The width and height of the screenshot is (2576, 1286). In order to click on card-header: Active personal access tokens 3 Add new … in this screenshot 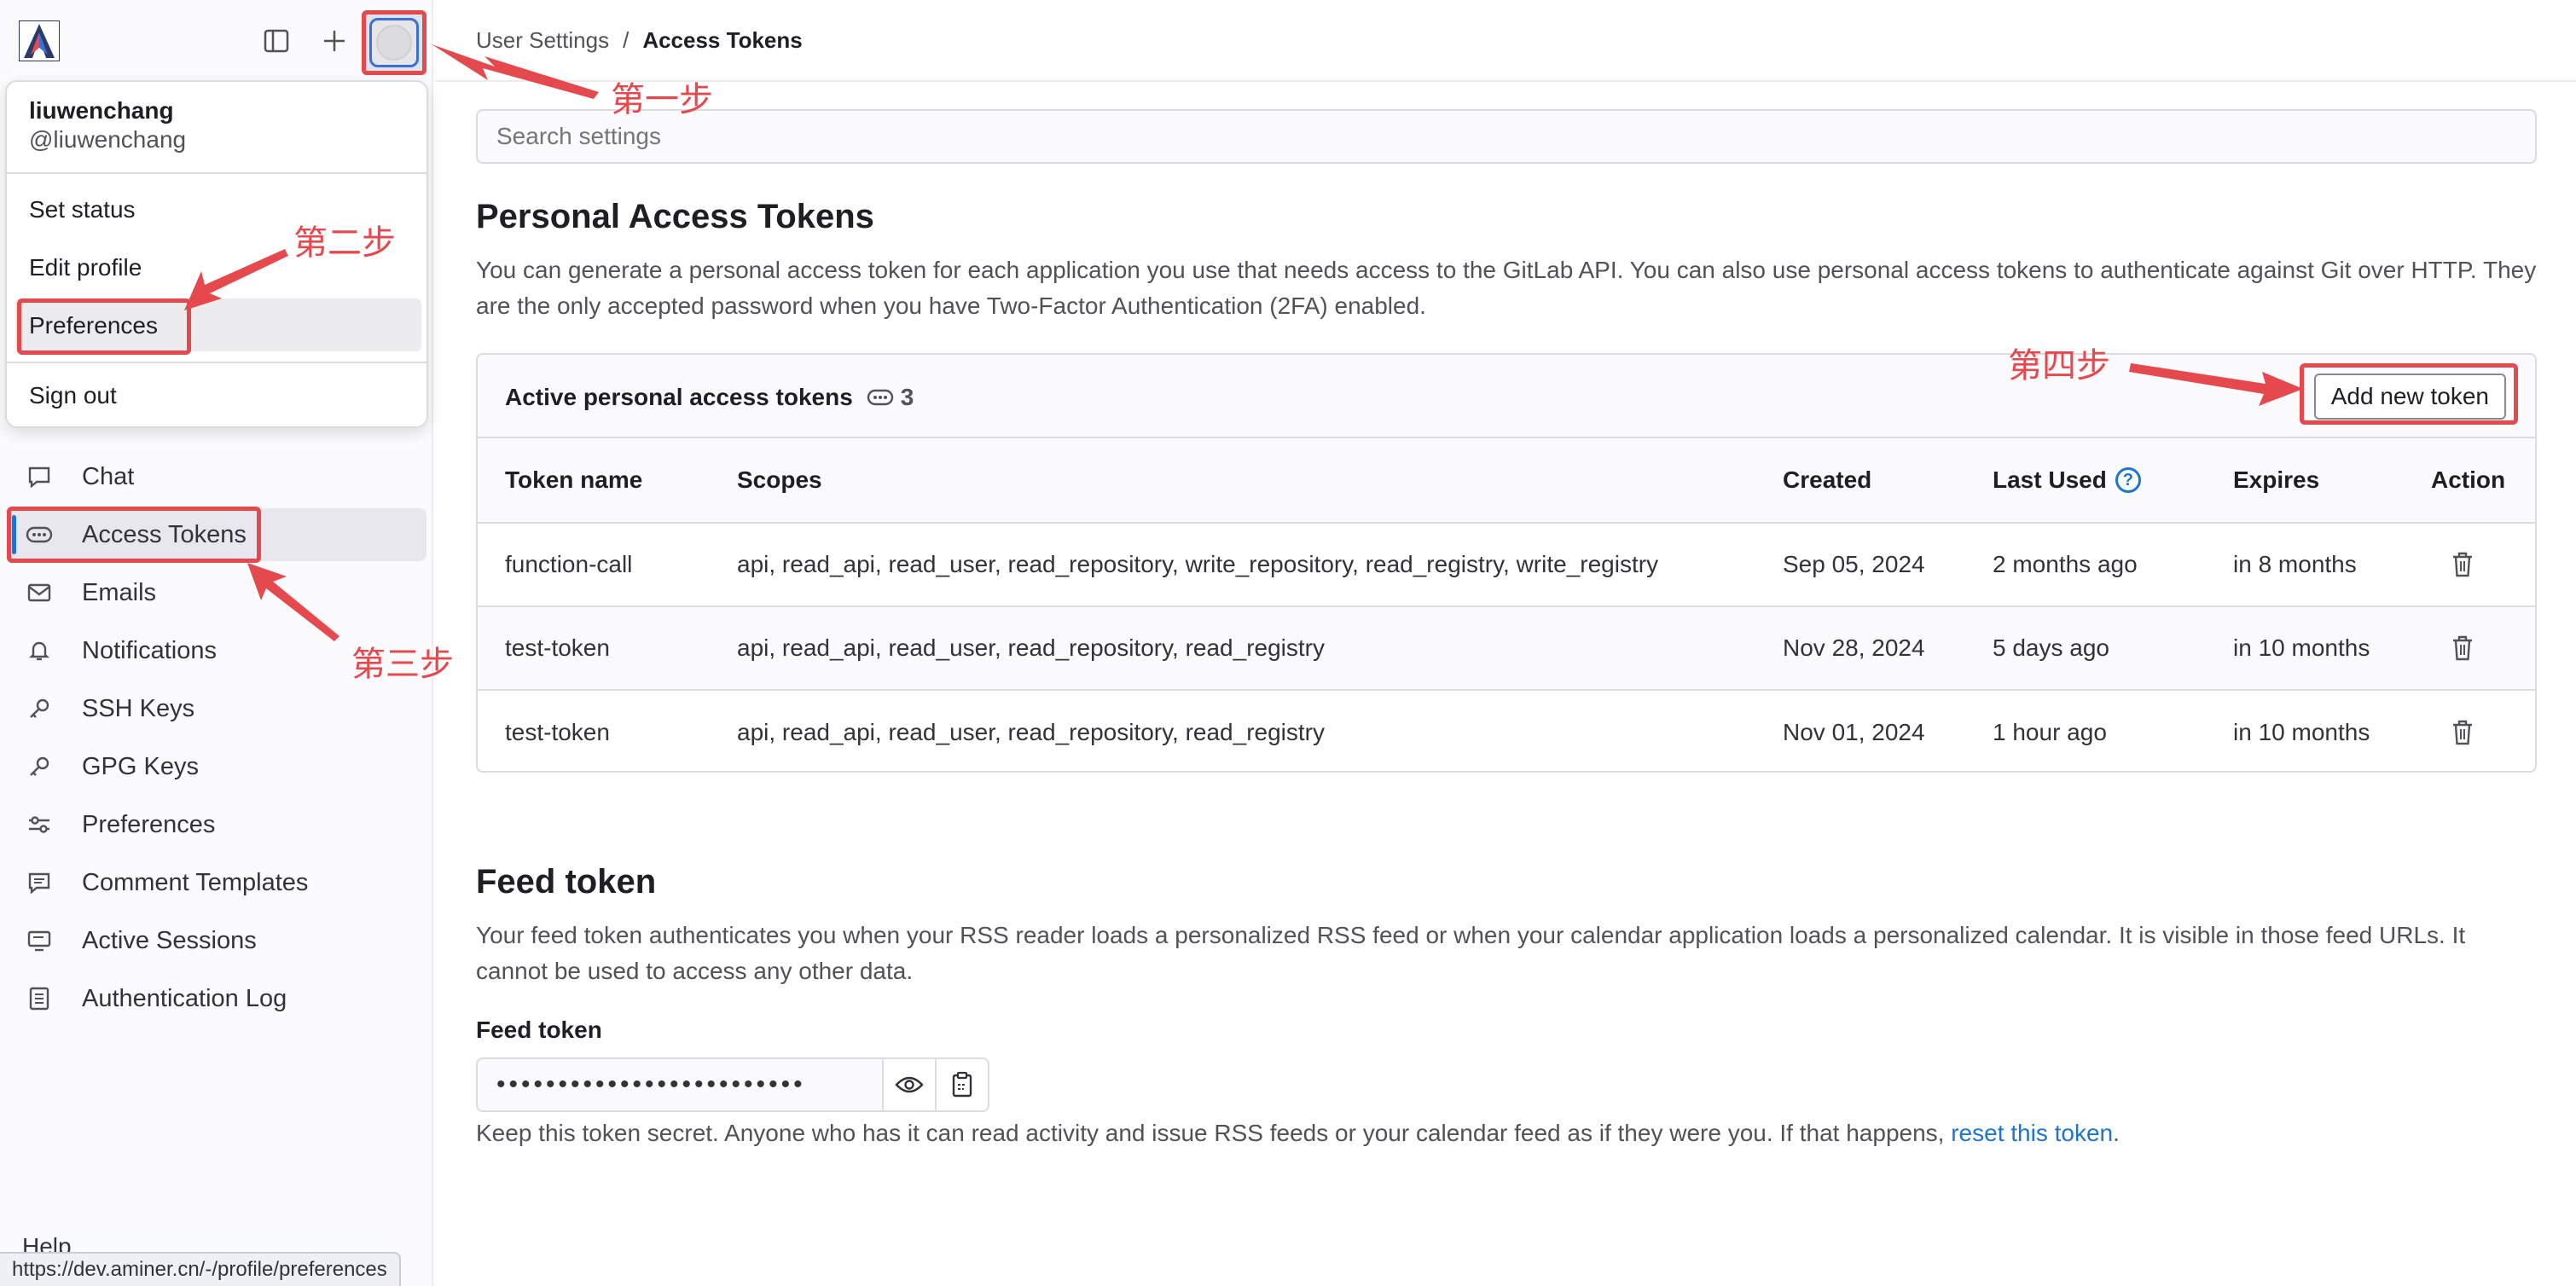, I will do `click(1506, 396)`.